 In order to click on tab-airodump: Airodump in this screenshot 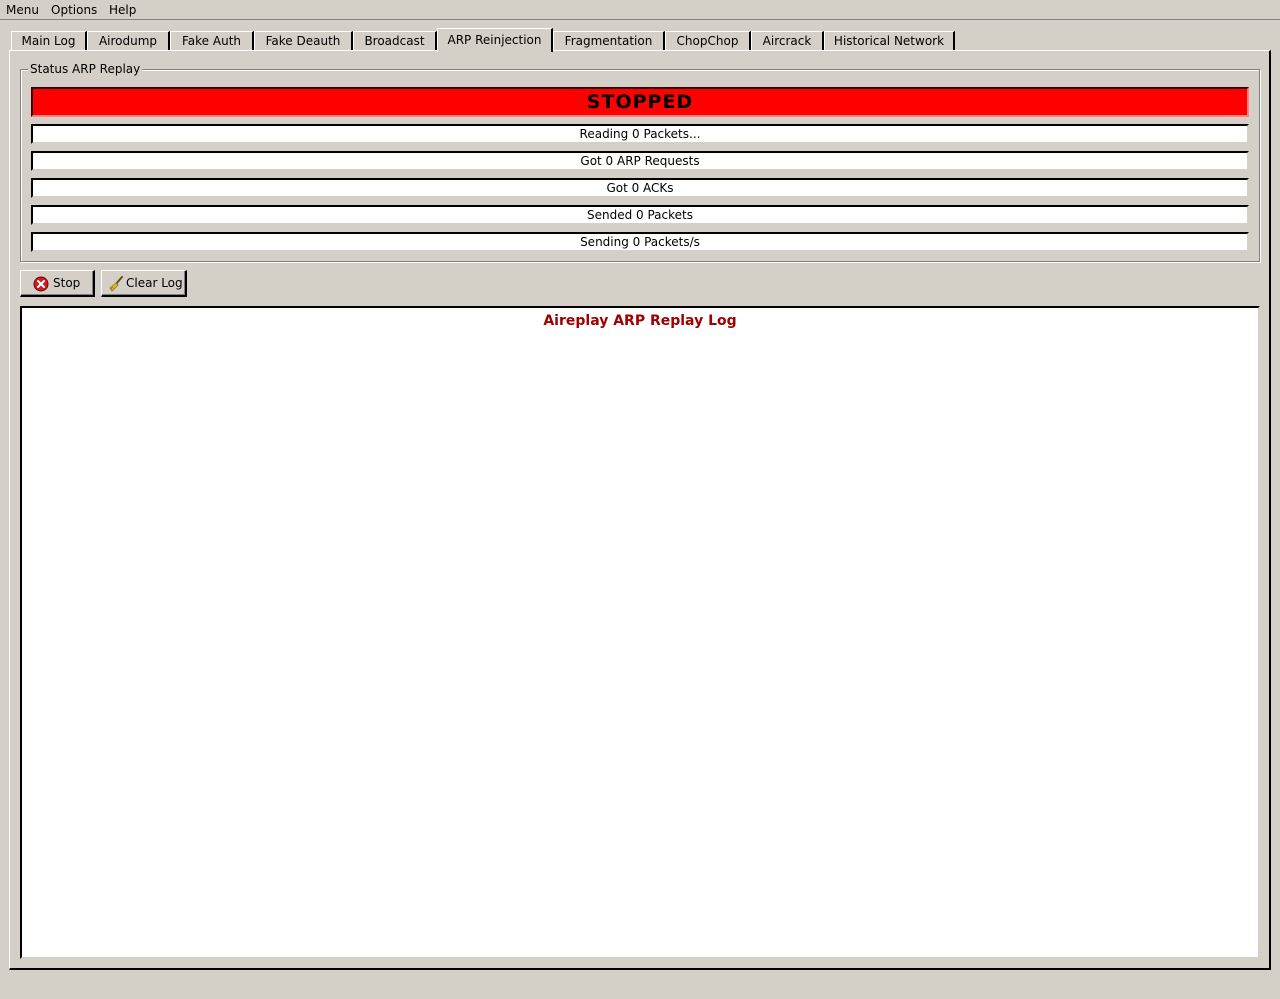, I will do `click(128, 41)`.